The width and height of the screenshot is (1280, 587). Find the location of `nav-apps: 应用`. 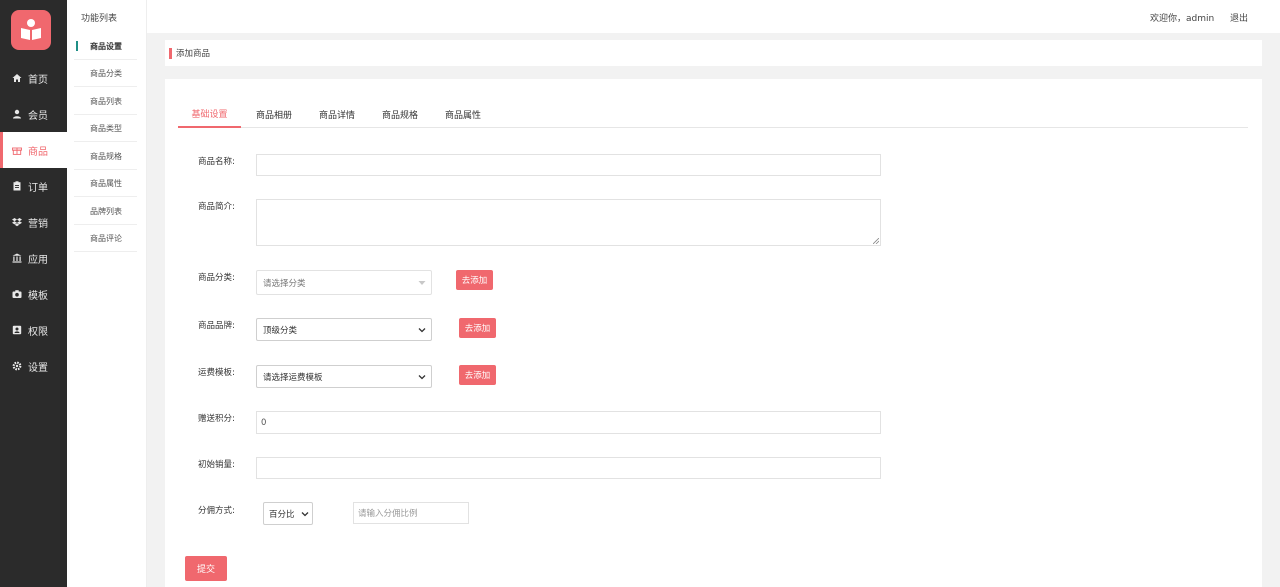

nav-apps: 应用 is located at coordinates (33, 258).